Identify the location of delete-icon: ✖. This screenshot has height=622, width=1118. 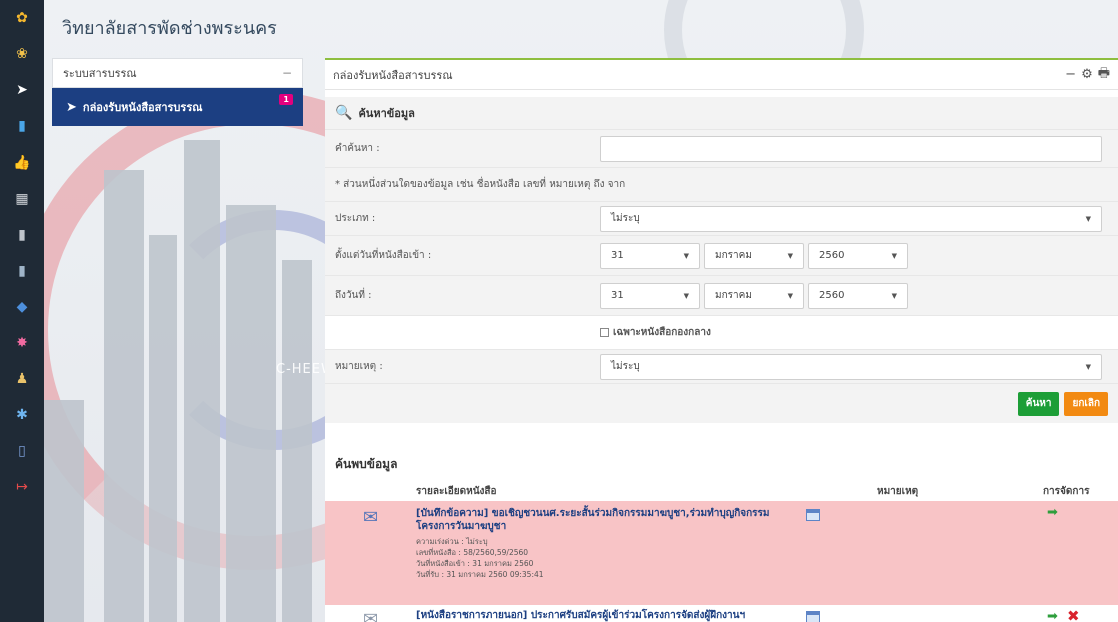
(1073, 614).